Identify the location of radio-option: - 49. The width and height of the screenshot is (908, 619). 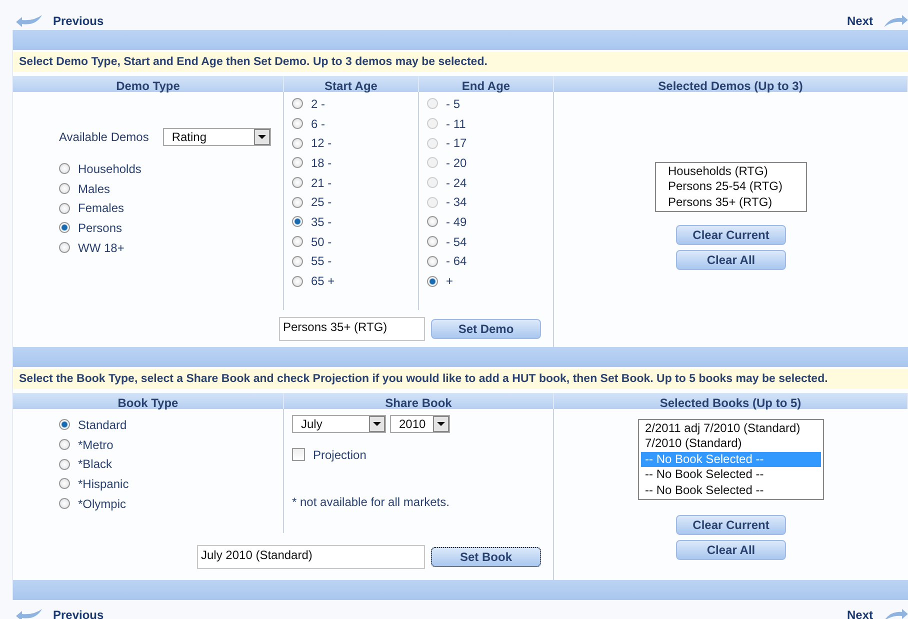
(490, 222).